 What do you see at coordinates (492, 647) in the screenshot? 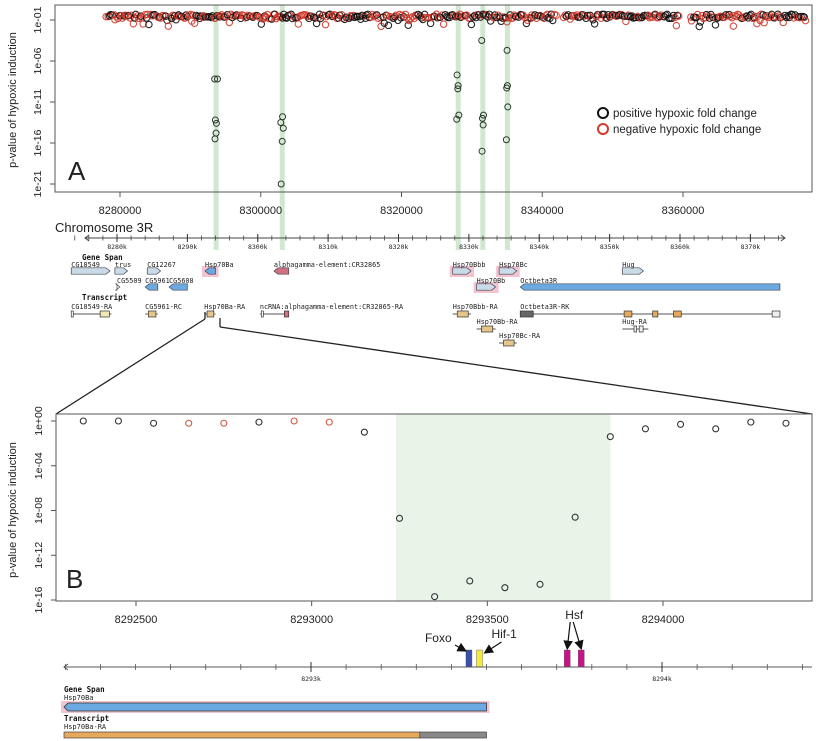
I see `hif-1-arrow-icon` at bounding box center [492, 647].